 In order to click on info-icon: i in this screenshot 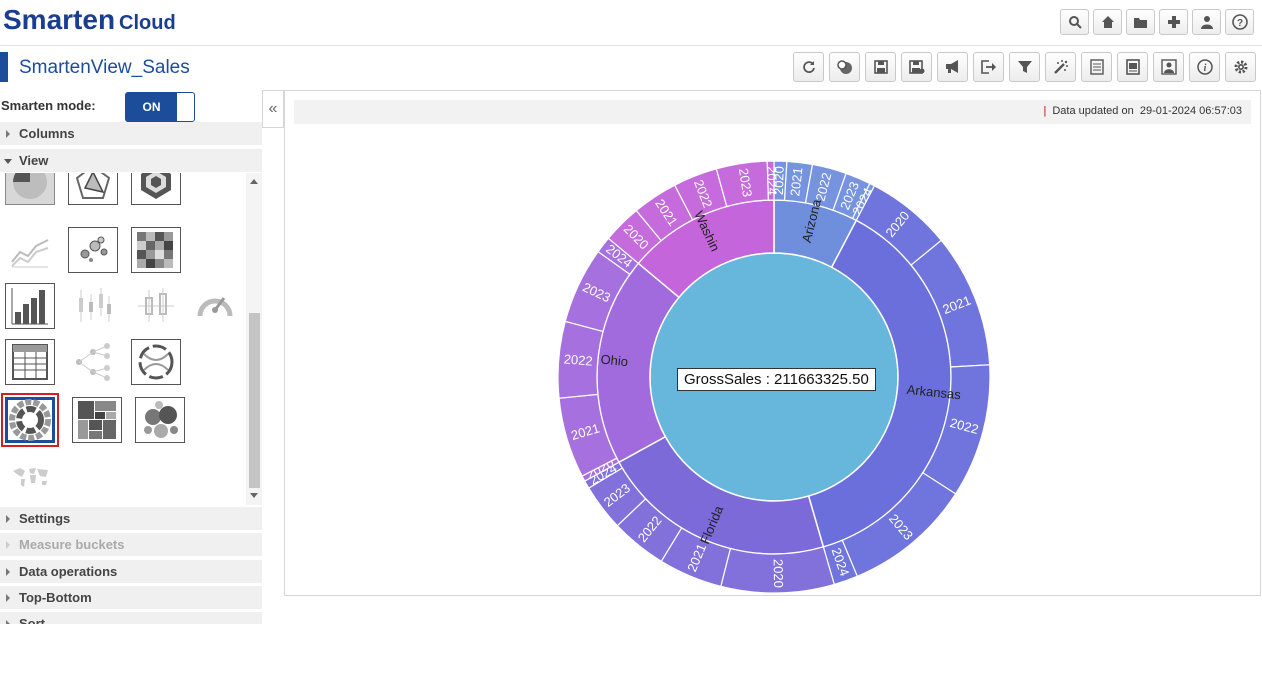, I will do `click(1204, 67)`.